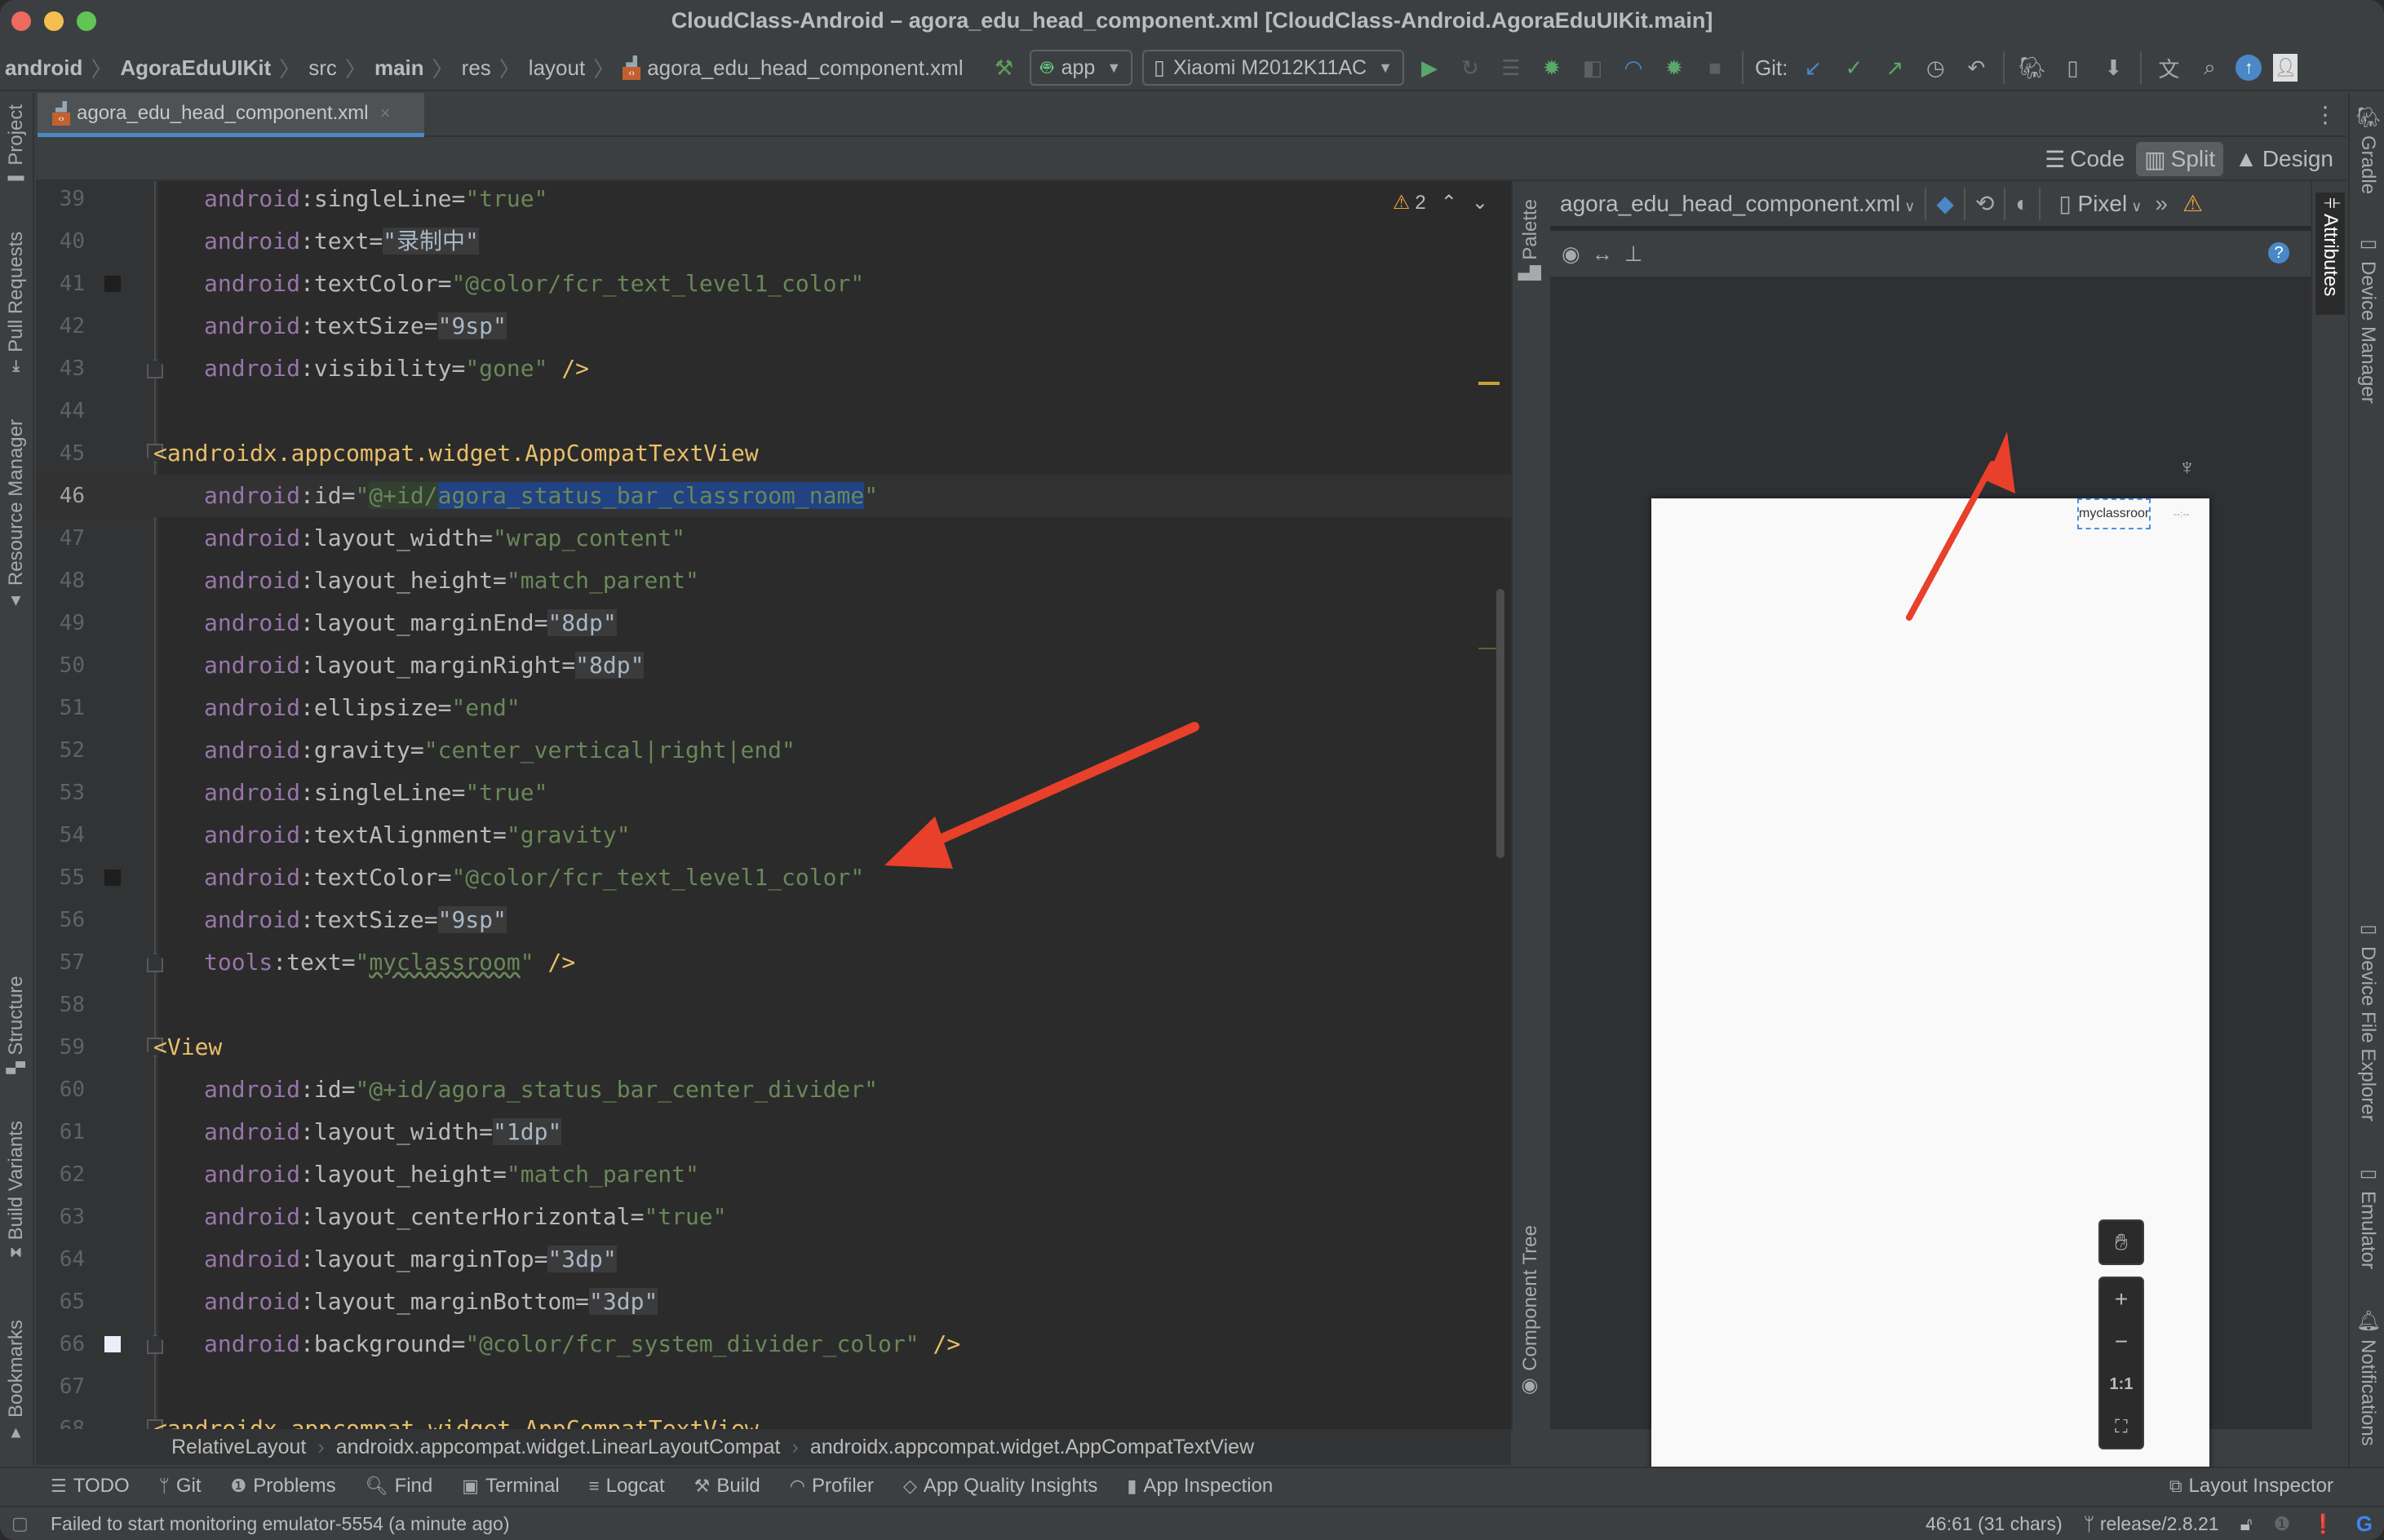 Image resolution: width=2384 pixels, height=1540 pixels. I want to click on tool-tab-structure: ▚ Structure, so click(16, 1025).